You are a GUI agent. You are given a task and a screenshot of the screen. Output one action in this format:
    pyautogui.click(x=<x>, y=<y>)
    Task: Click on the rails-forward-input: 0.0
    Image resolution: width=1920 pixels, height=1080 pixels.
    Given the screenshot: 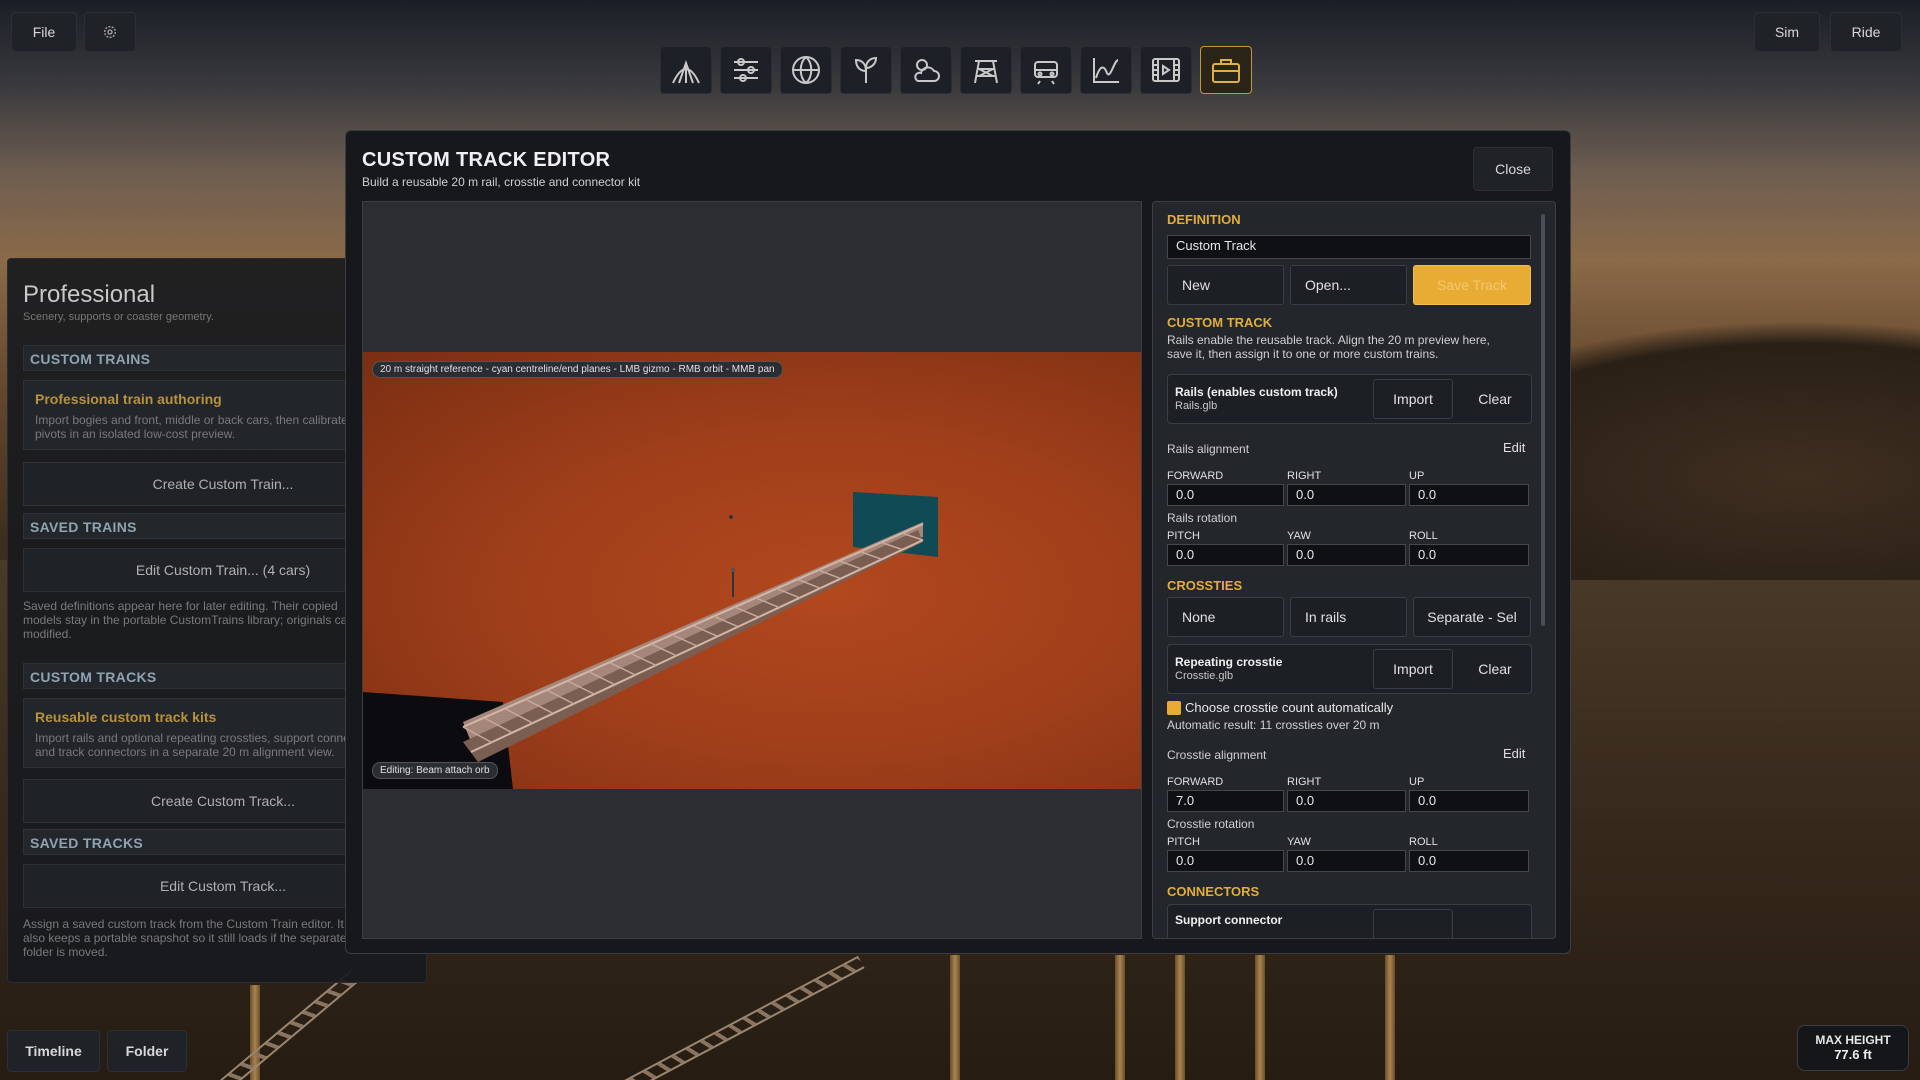 What is the action you would take?
    pyautogui.click(x=1225, y=495)
    